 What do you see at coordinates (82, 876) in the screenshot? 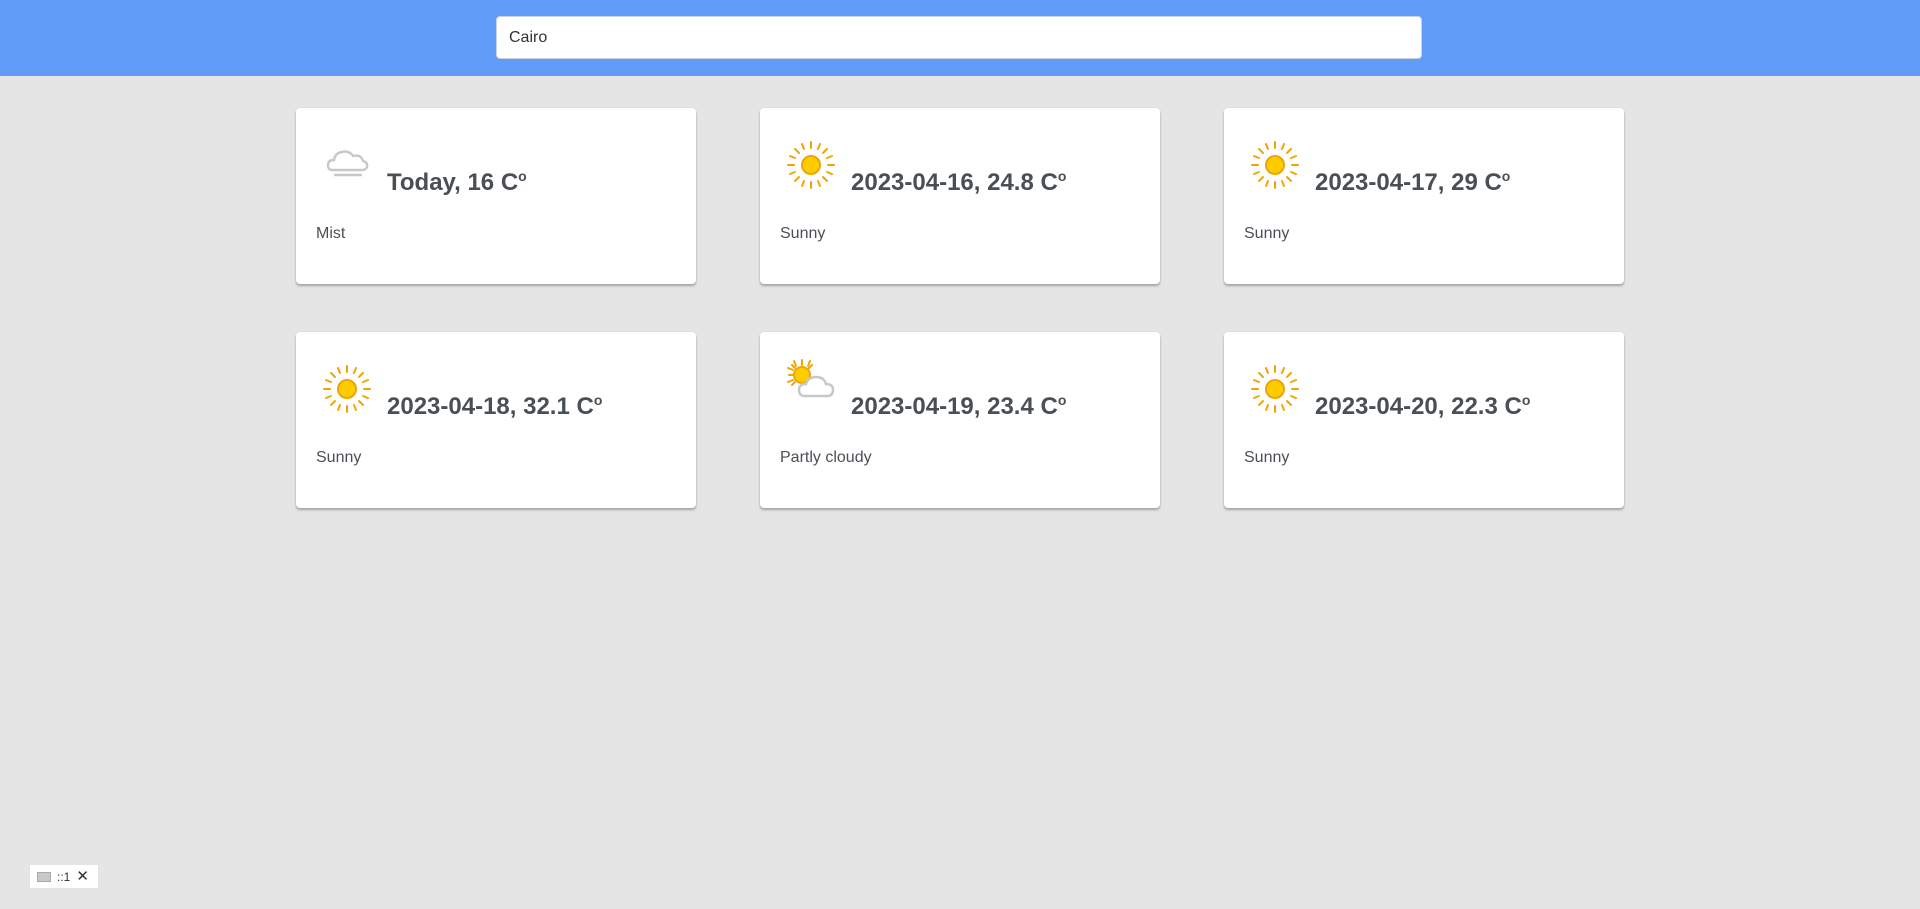
I see `close-icon: ✕` at bounding box center [82, 876].